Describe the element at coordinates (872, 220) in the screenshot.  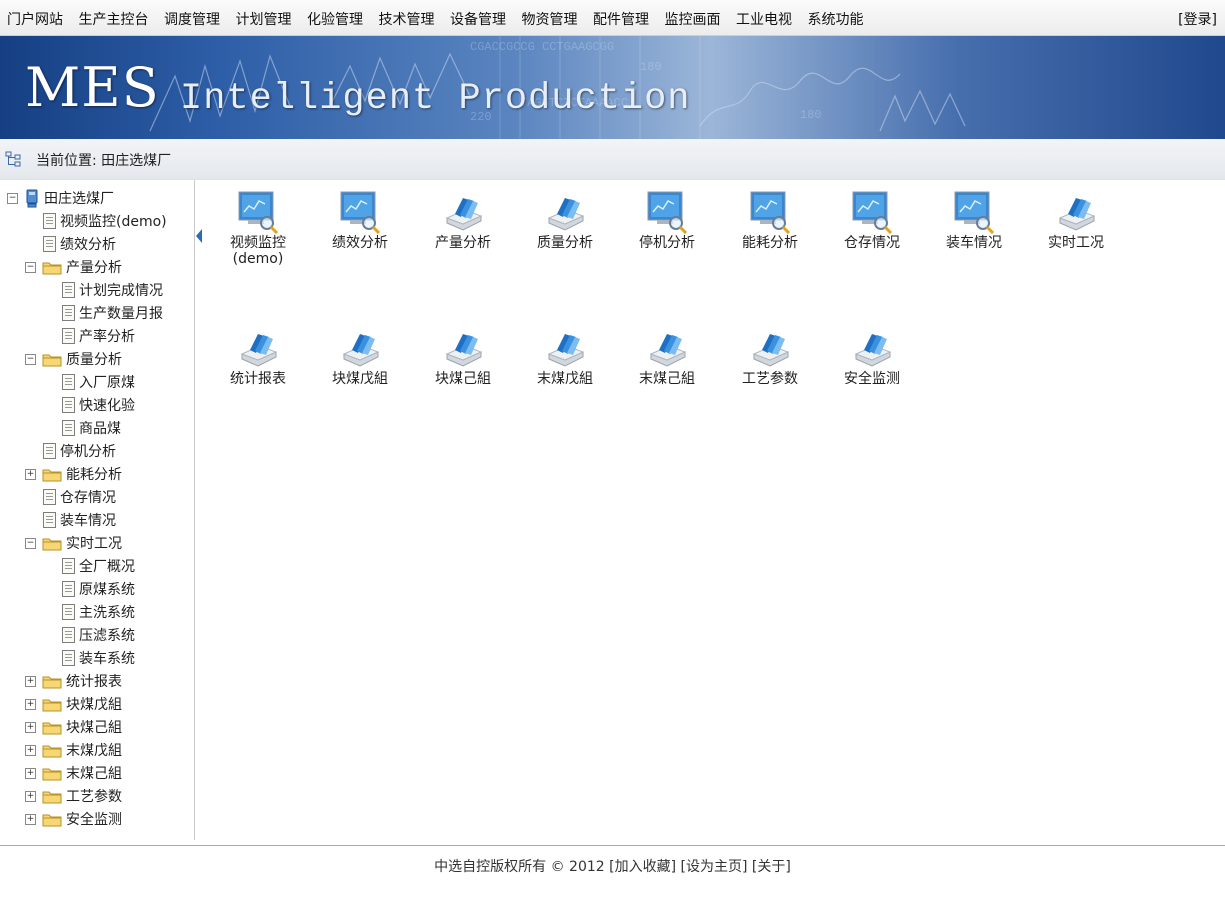
I see `tile-6: 仓存情况` at that location.